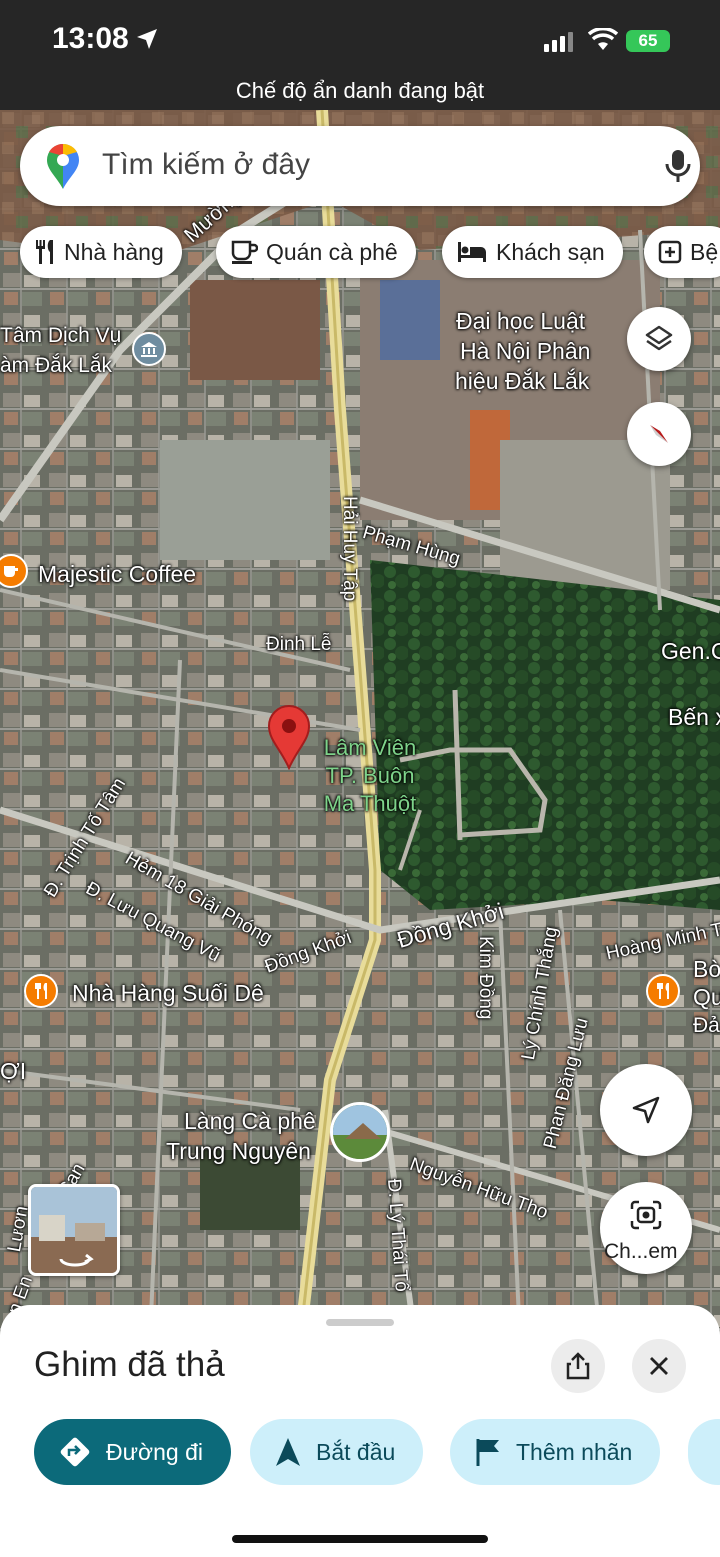 The width and height of the screenshot is (720, 1557). I want to click on road-label-kim-dong: Kim Đồng, so click(485, 978).